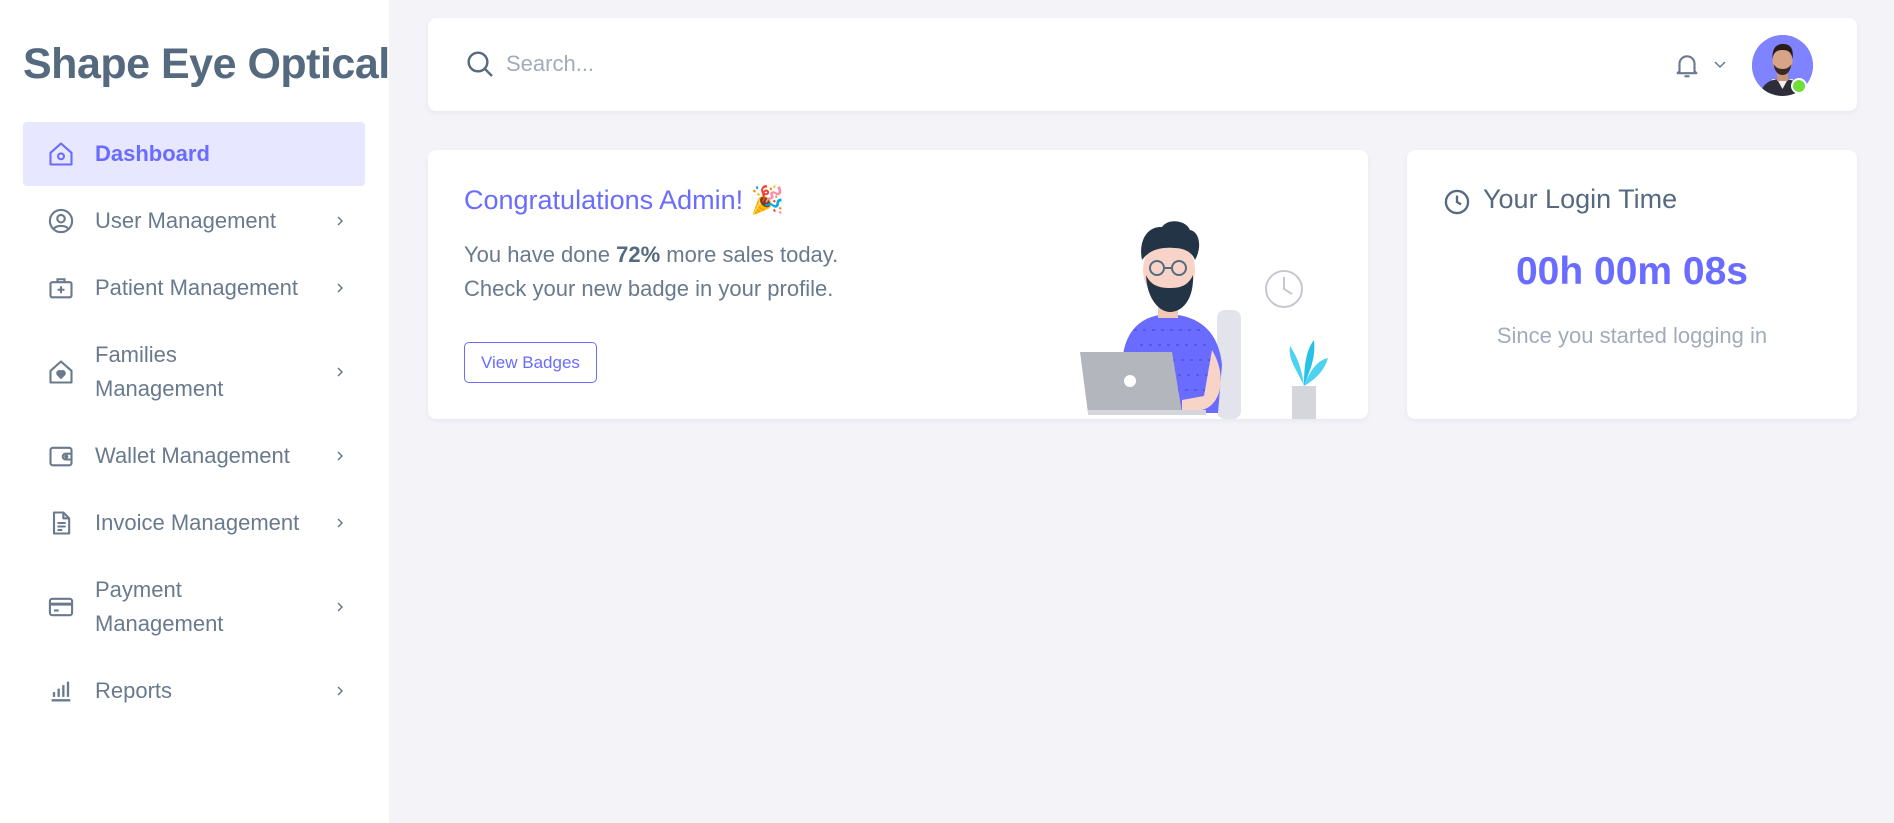  I want to click on sidebar-item-label: Reports, so click(134, 690).